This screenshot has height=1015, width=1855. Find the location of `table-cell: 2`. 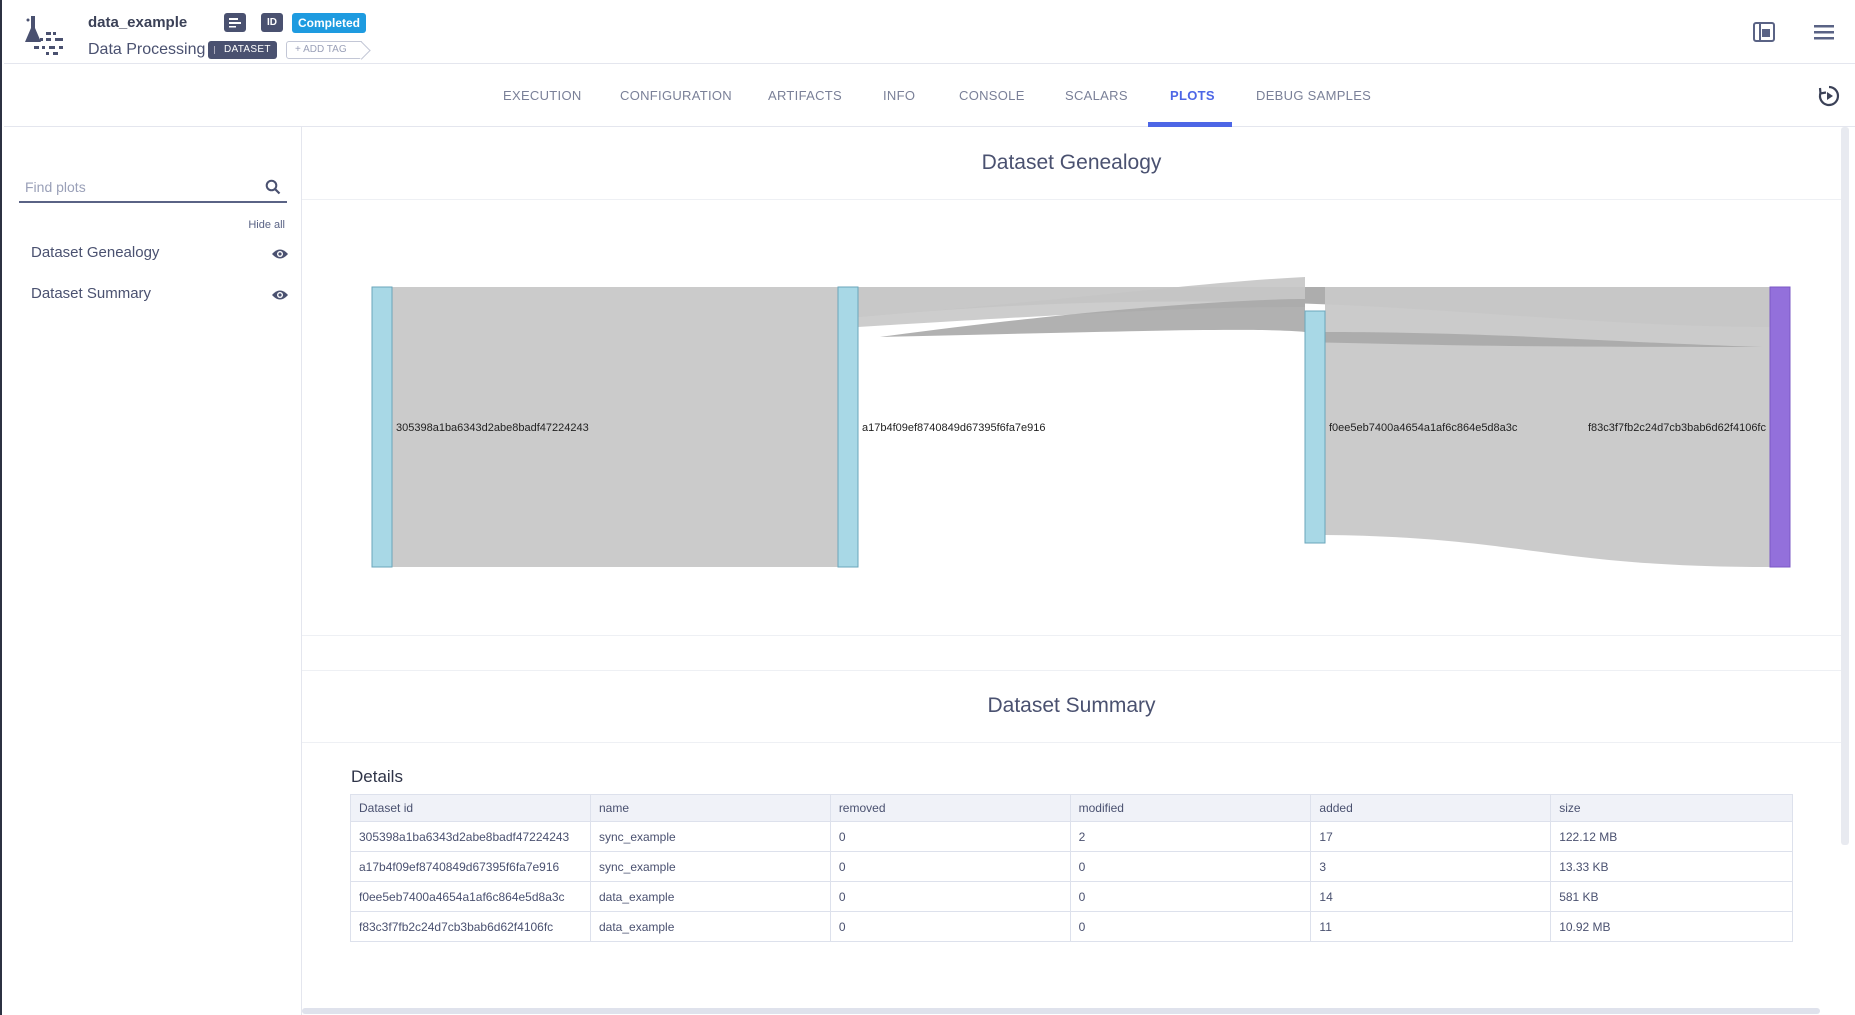

table-cell: 2 is located at coordinates (1190, 836).